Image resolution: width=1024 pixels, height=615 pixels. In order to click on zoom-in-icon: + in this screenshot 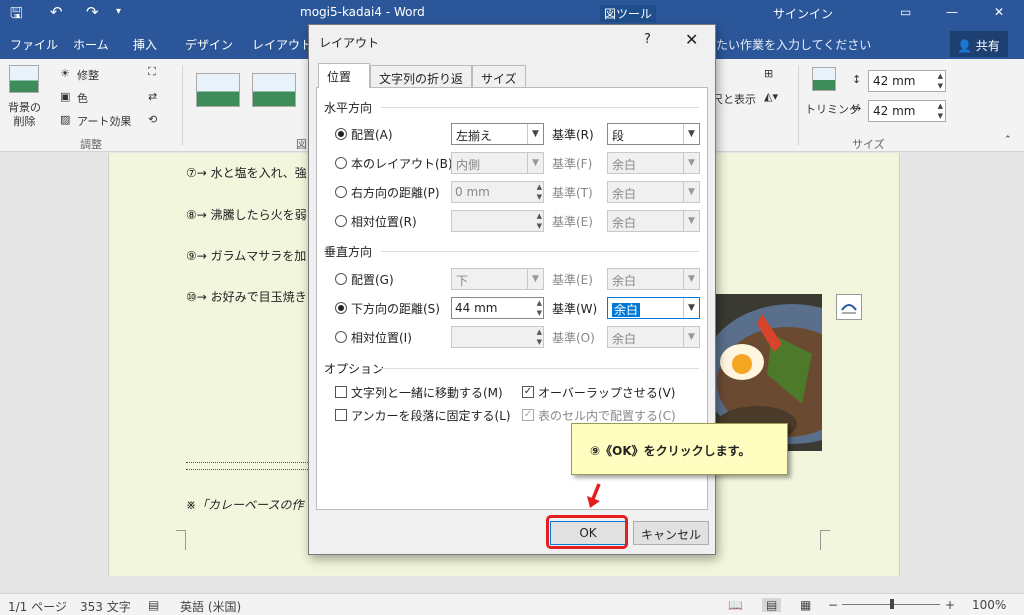, I will do `click(950, 605)`.